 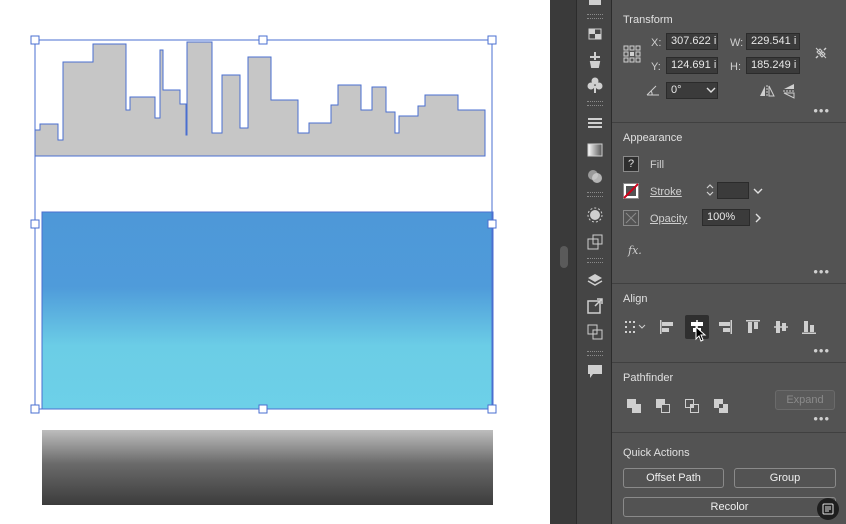 What do you see at coordinates (668, 219) in the screenshot?
I see `opacity-label: Opacity` at bounding box center [668, 219].